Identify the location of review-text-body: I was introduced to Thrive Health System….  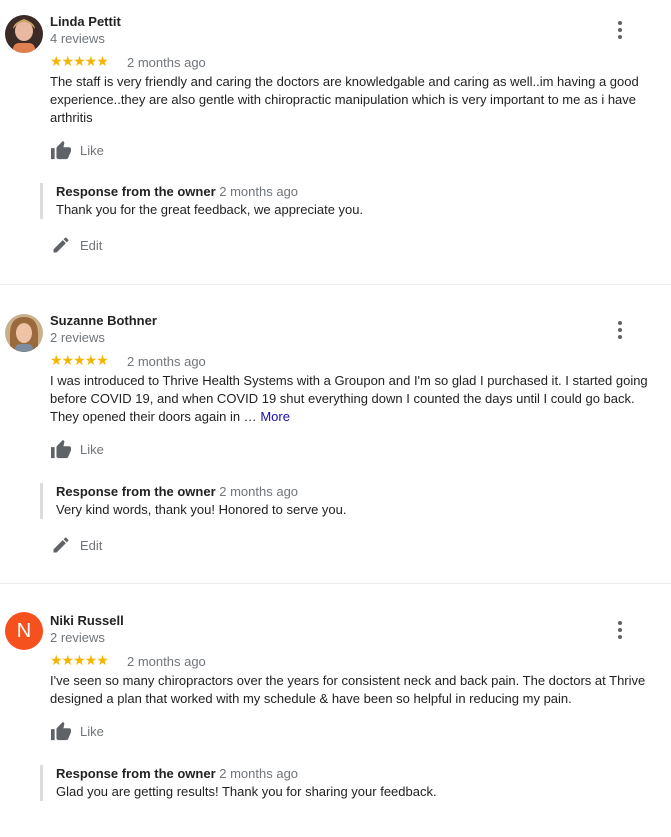
(349, 398).